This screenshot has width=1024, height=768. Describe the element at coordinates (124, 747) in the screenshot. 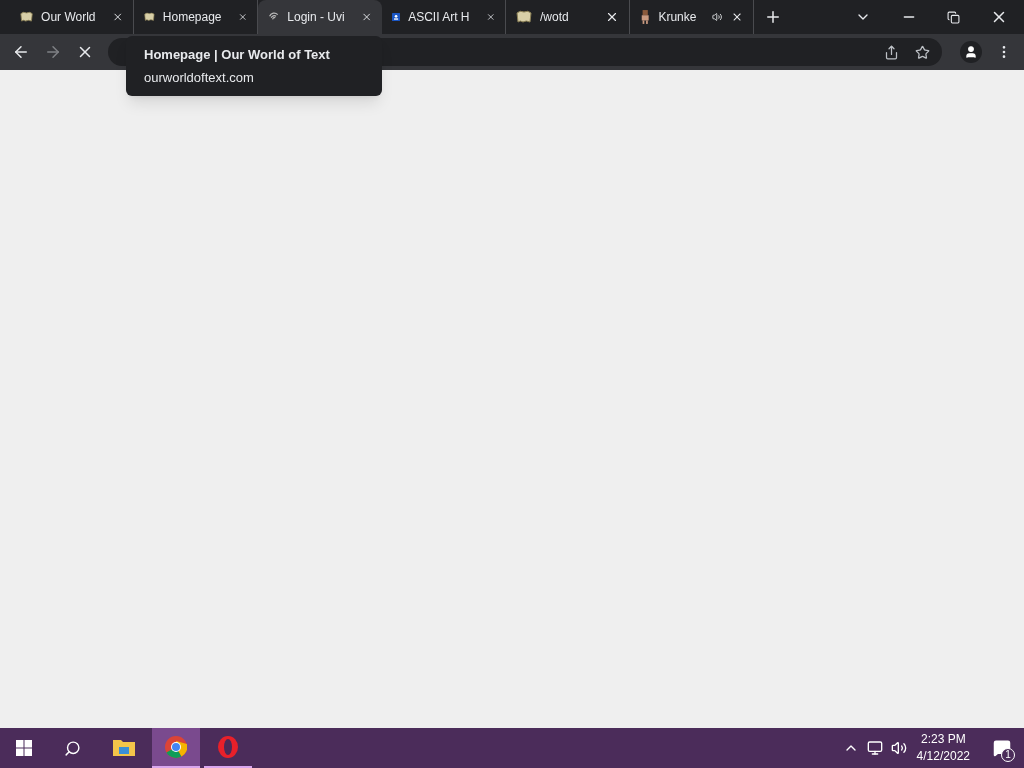

I see `folder-icon` at that location.